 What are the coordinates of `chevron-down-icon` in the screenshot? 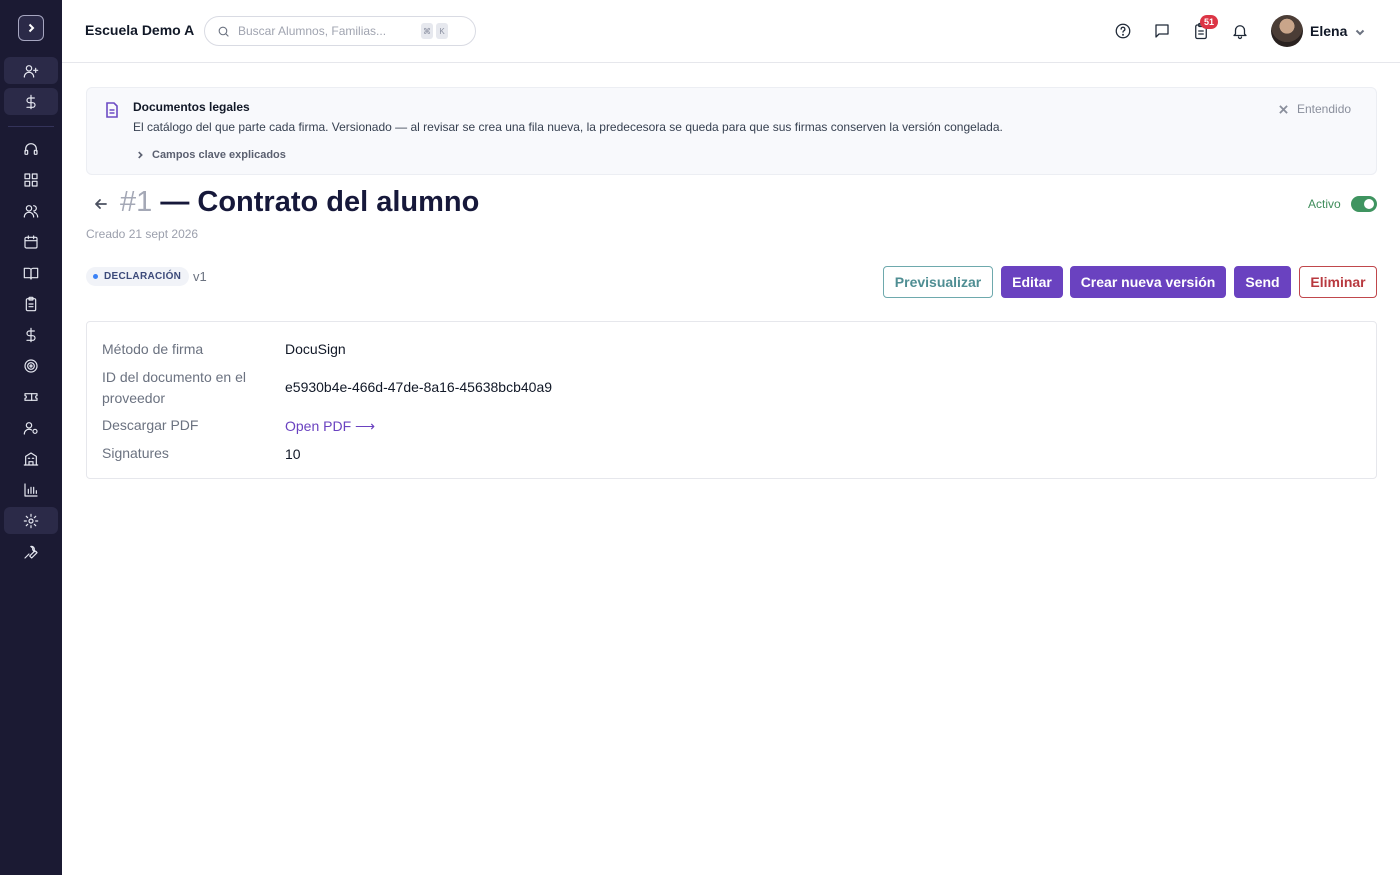 It's located at (1360, 32).